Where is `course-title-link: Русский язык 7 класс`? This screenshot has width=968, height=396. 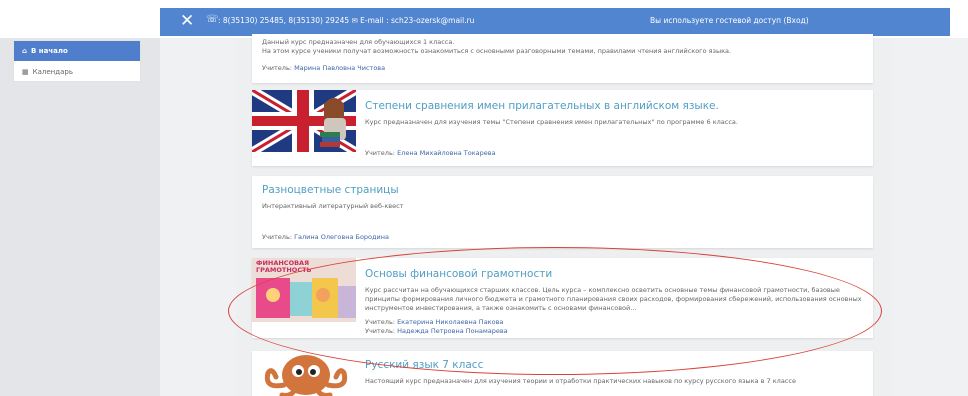 course-title-link: Русский язык 7 класс is located at coordinates (424, 365).